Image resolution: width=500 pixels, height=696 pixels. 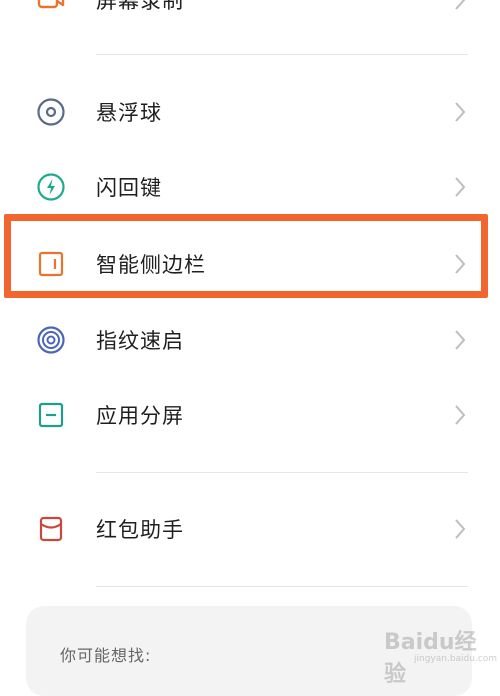 What do you see at coordinates (51, 187) in the screenshot?
I see `flashback-key-icon` at bounding box center [51, 187].